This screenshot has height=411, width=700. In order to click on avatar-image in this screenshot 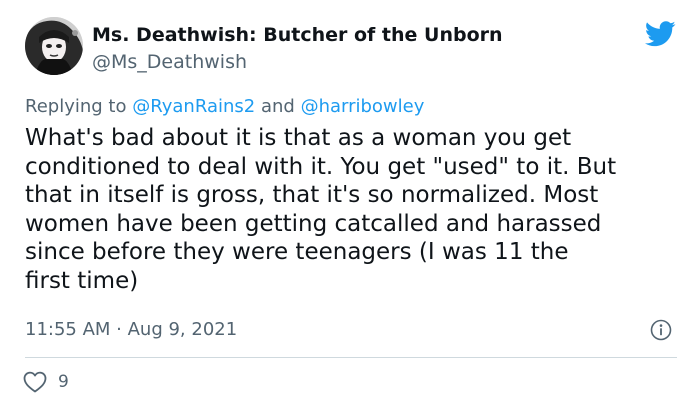, I will do `click(54, 46)`.